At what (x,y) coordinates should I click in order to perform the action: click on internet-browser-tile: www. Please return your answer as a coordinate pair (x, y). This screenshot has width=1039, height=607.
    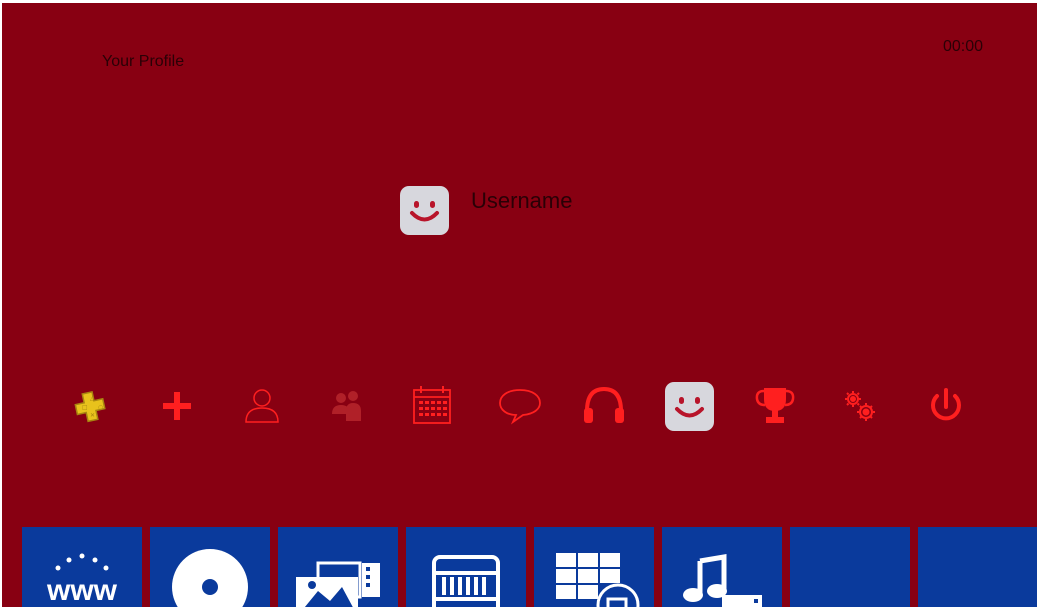
    Looking at the image, I should click on (82, 567).